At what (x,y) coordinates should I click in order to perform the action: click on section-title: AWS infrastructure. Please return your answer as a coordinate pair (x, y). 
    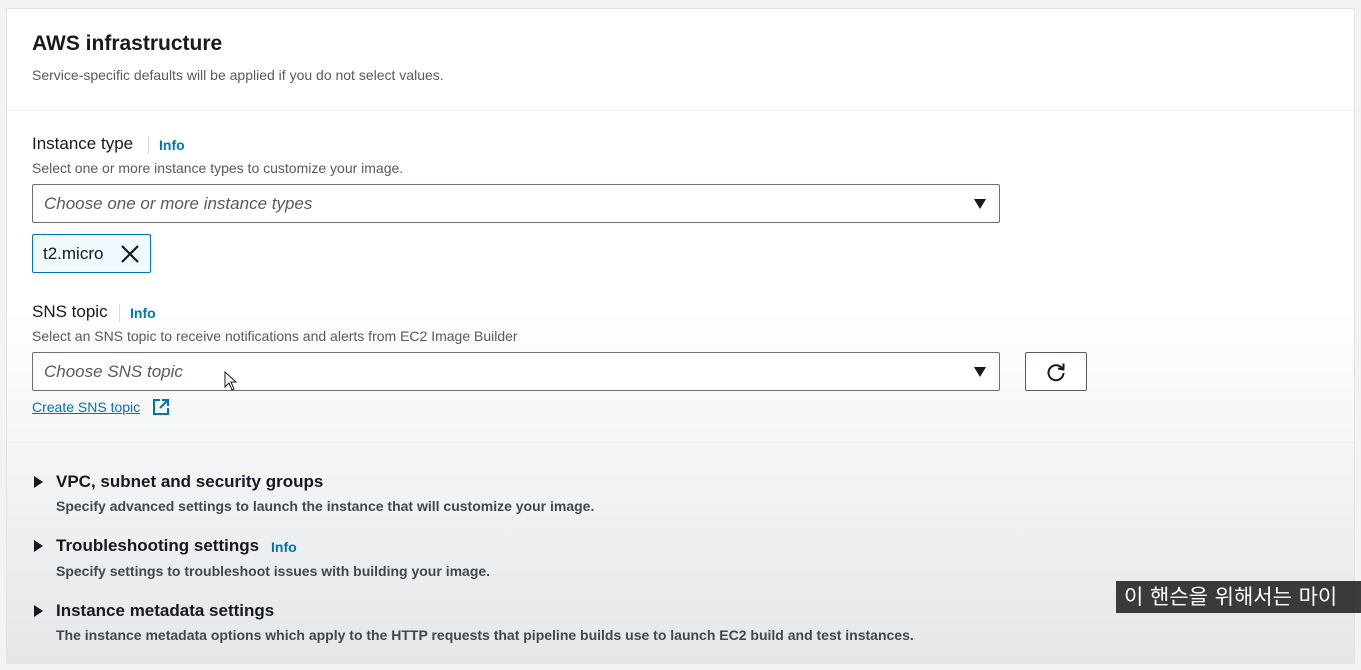
    Looking at the image, I should click on (127, 43).